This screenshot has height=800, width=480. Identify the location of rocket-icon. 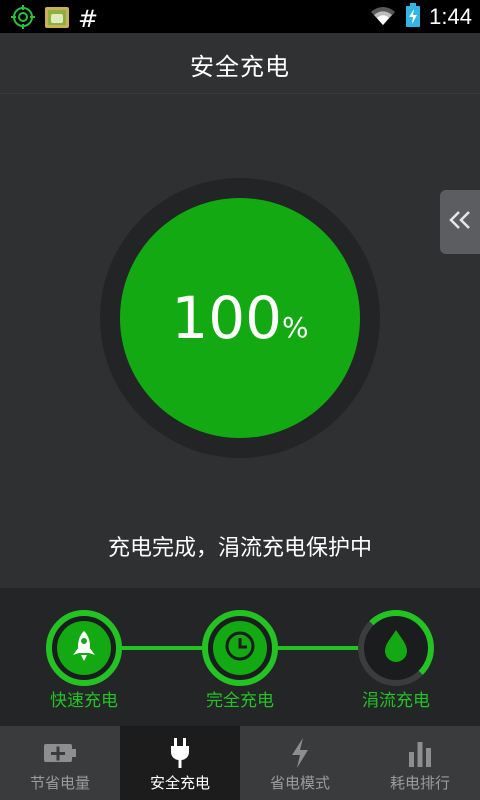
(84, 648).